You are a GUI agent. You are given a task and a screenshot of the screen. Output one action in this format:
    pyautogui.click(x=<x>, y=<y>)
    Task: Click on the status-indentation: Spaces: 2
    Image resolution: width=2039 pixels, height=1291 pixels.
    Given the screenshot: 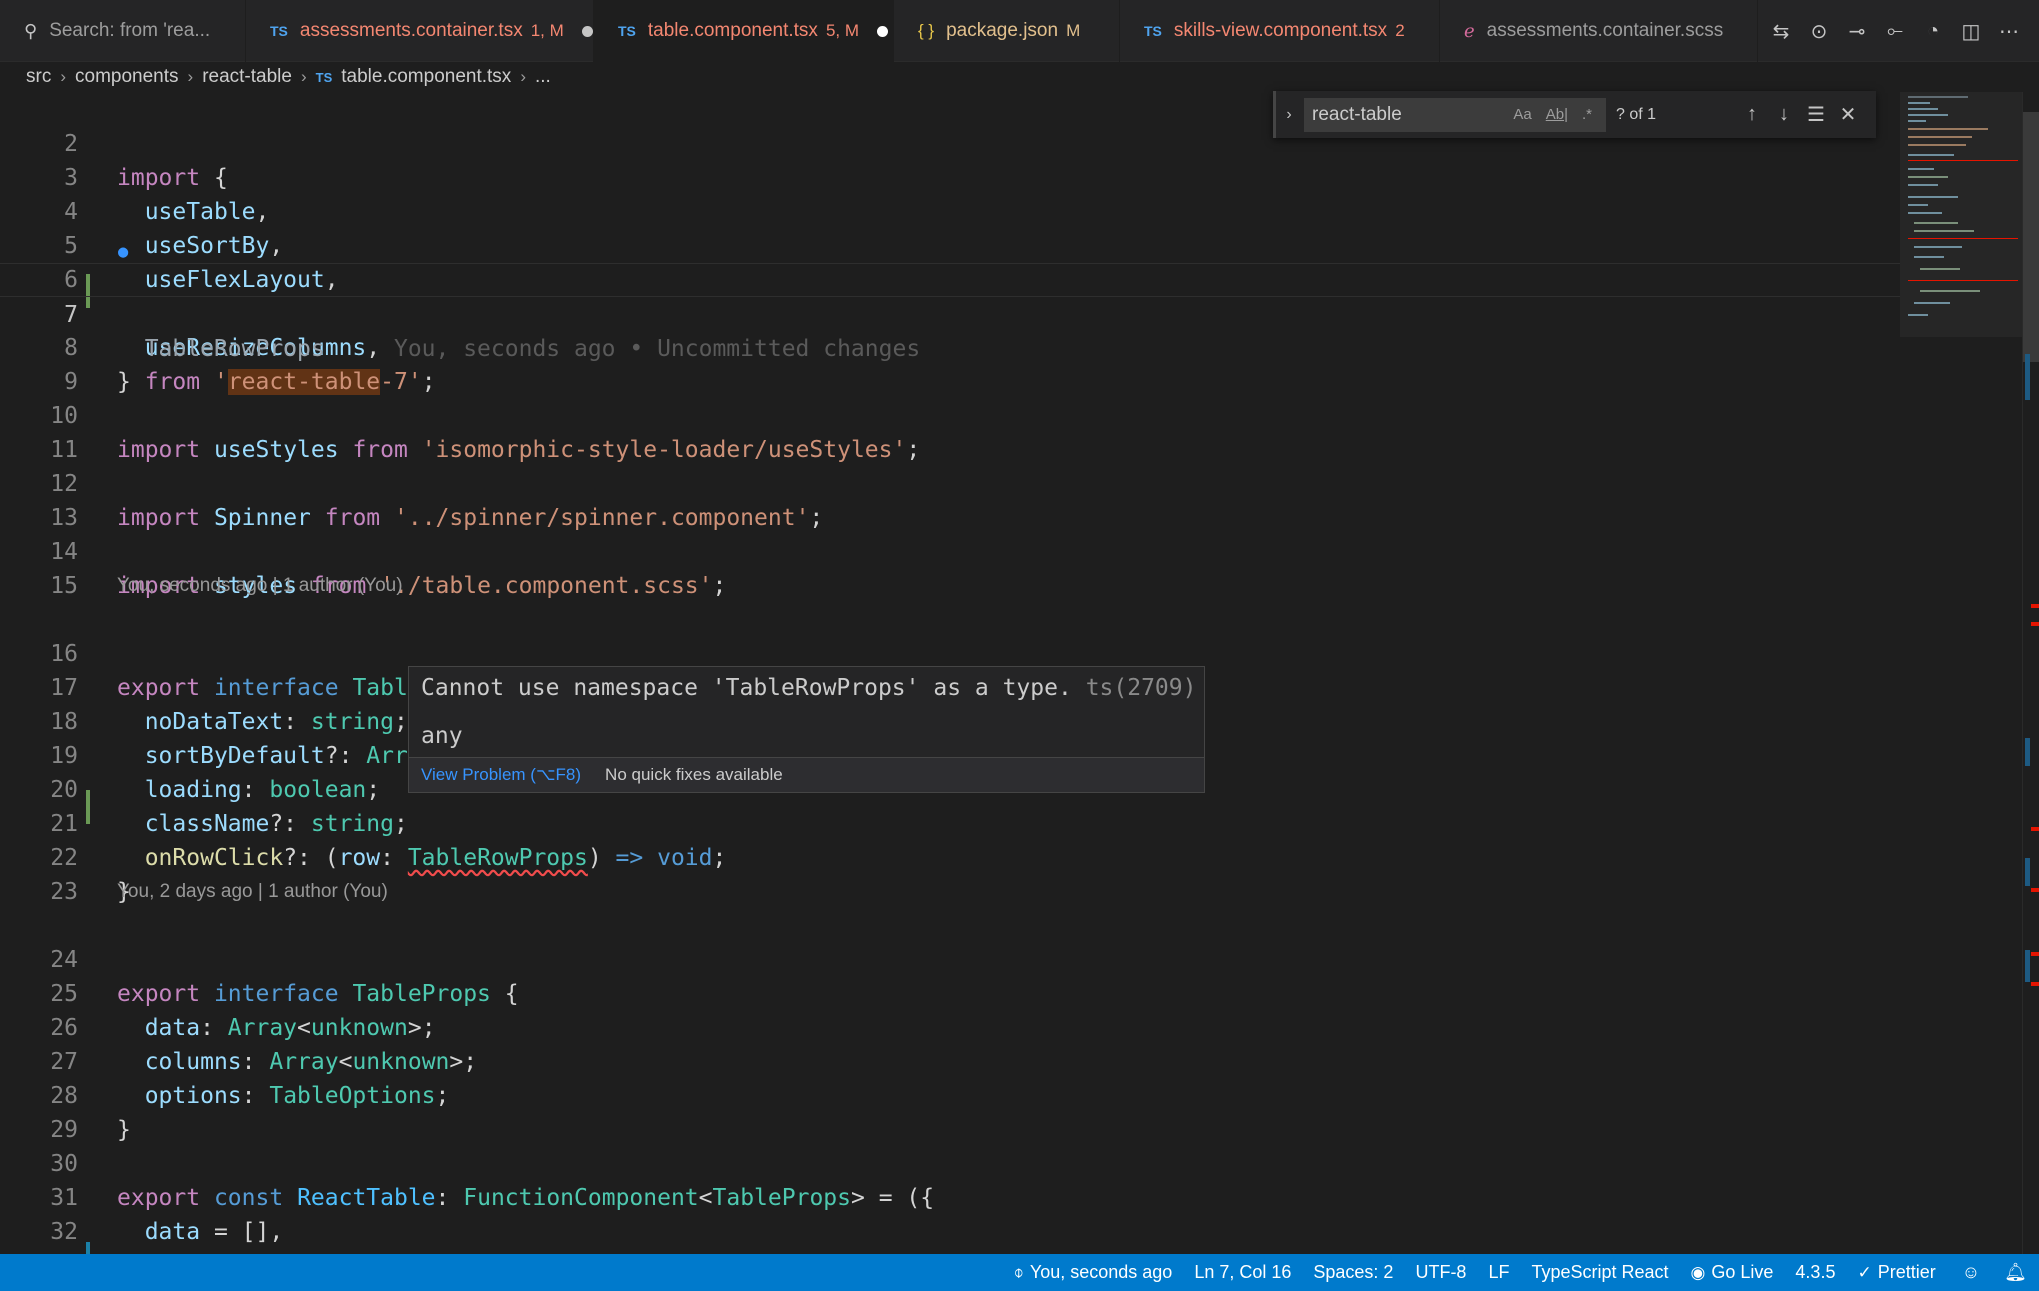 What is the action you would take?
    pyautogui.click(x=1353, y=1272)
    